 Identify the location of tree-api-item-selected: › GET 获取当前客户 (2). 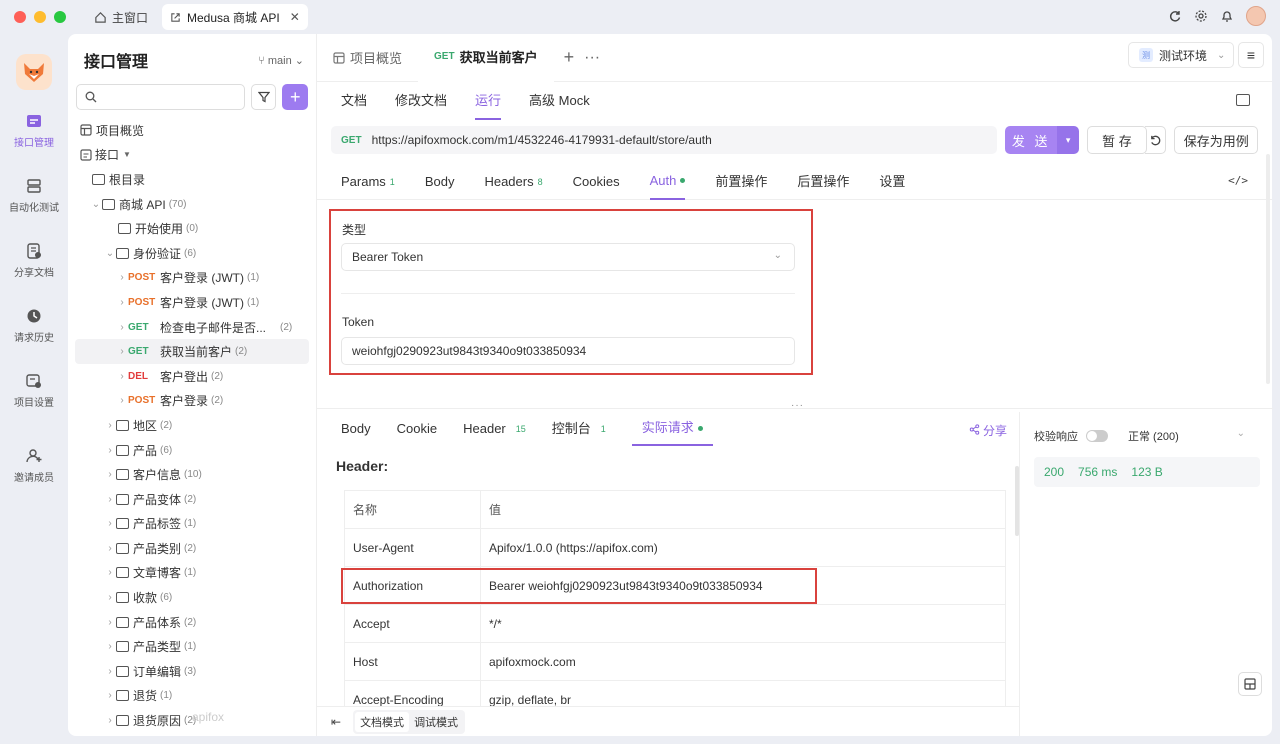
(192, 351).